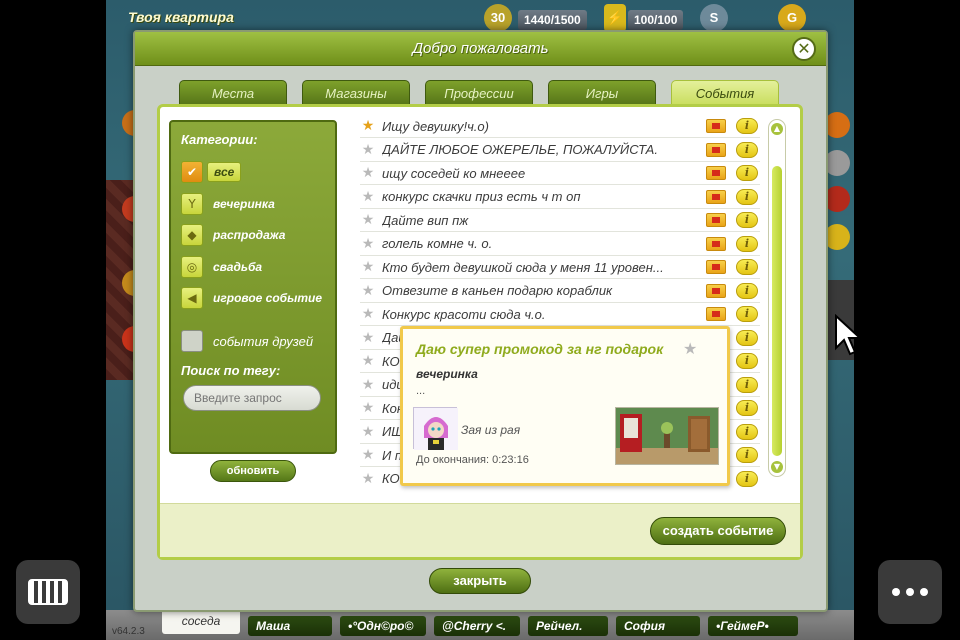  What do you see at coordinates (560, 150) in the screenshot?
I see `event-row: ★ ДАЙТЕ ЛЮБОЕ ОЖЕРЕЛЬЕ, ПОЖАЛУЙСТА. i` at bounding box center [560, 150].